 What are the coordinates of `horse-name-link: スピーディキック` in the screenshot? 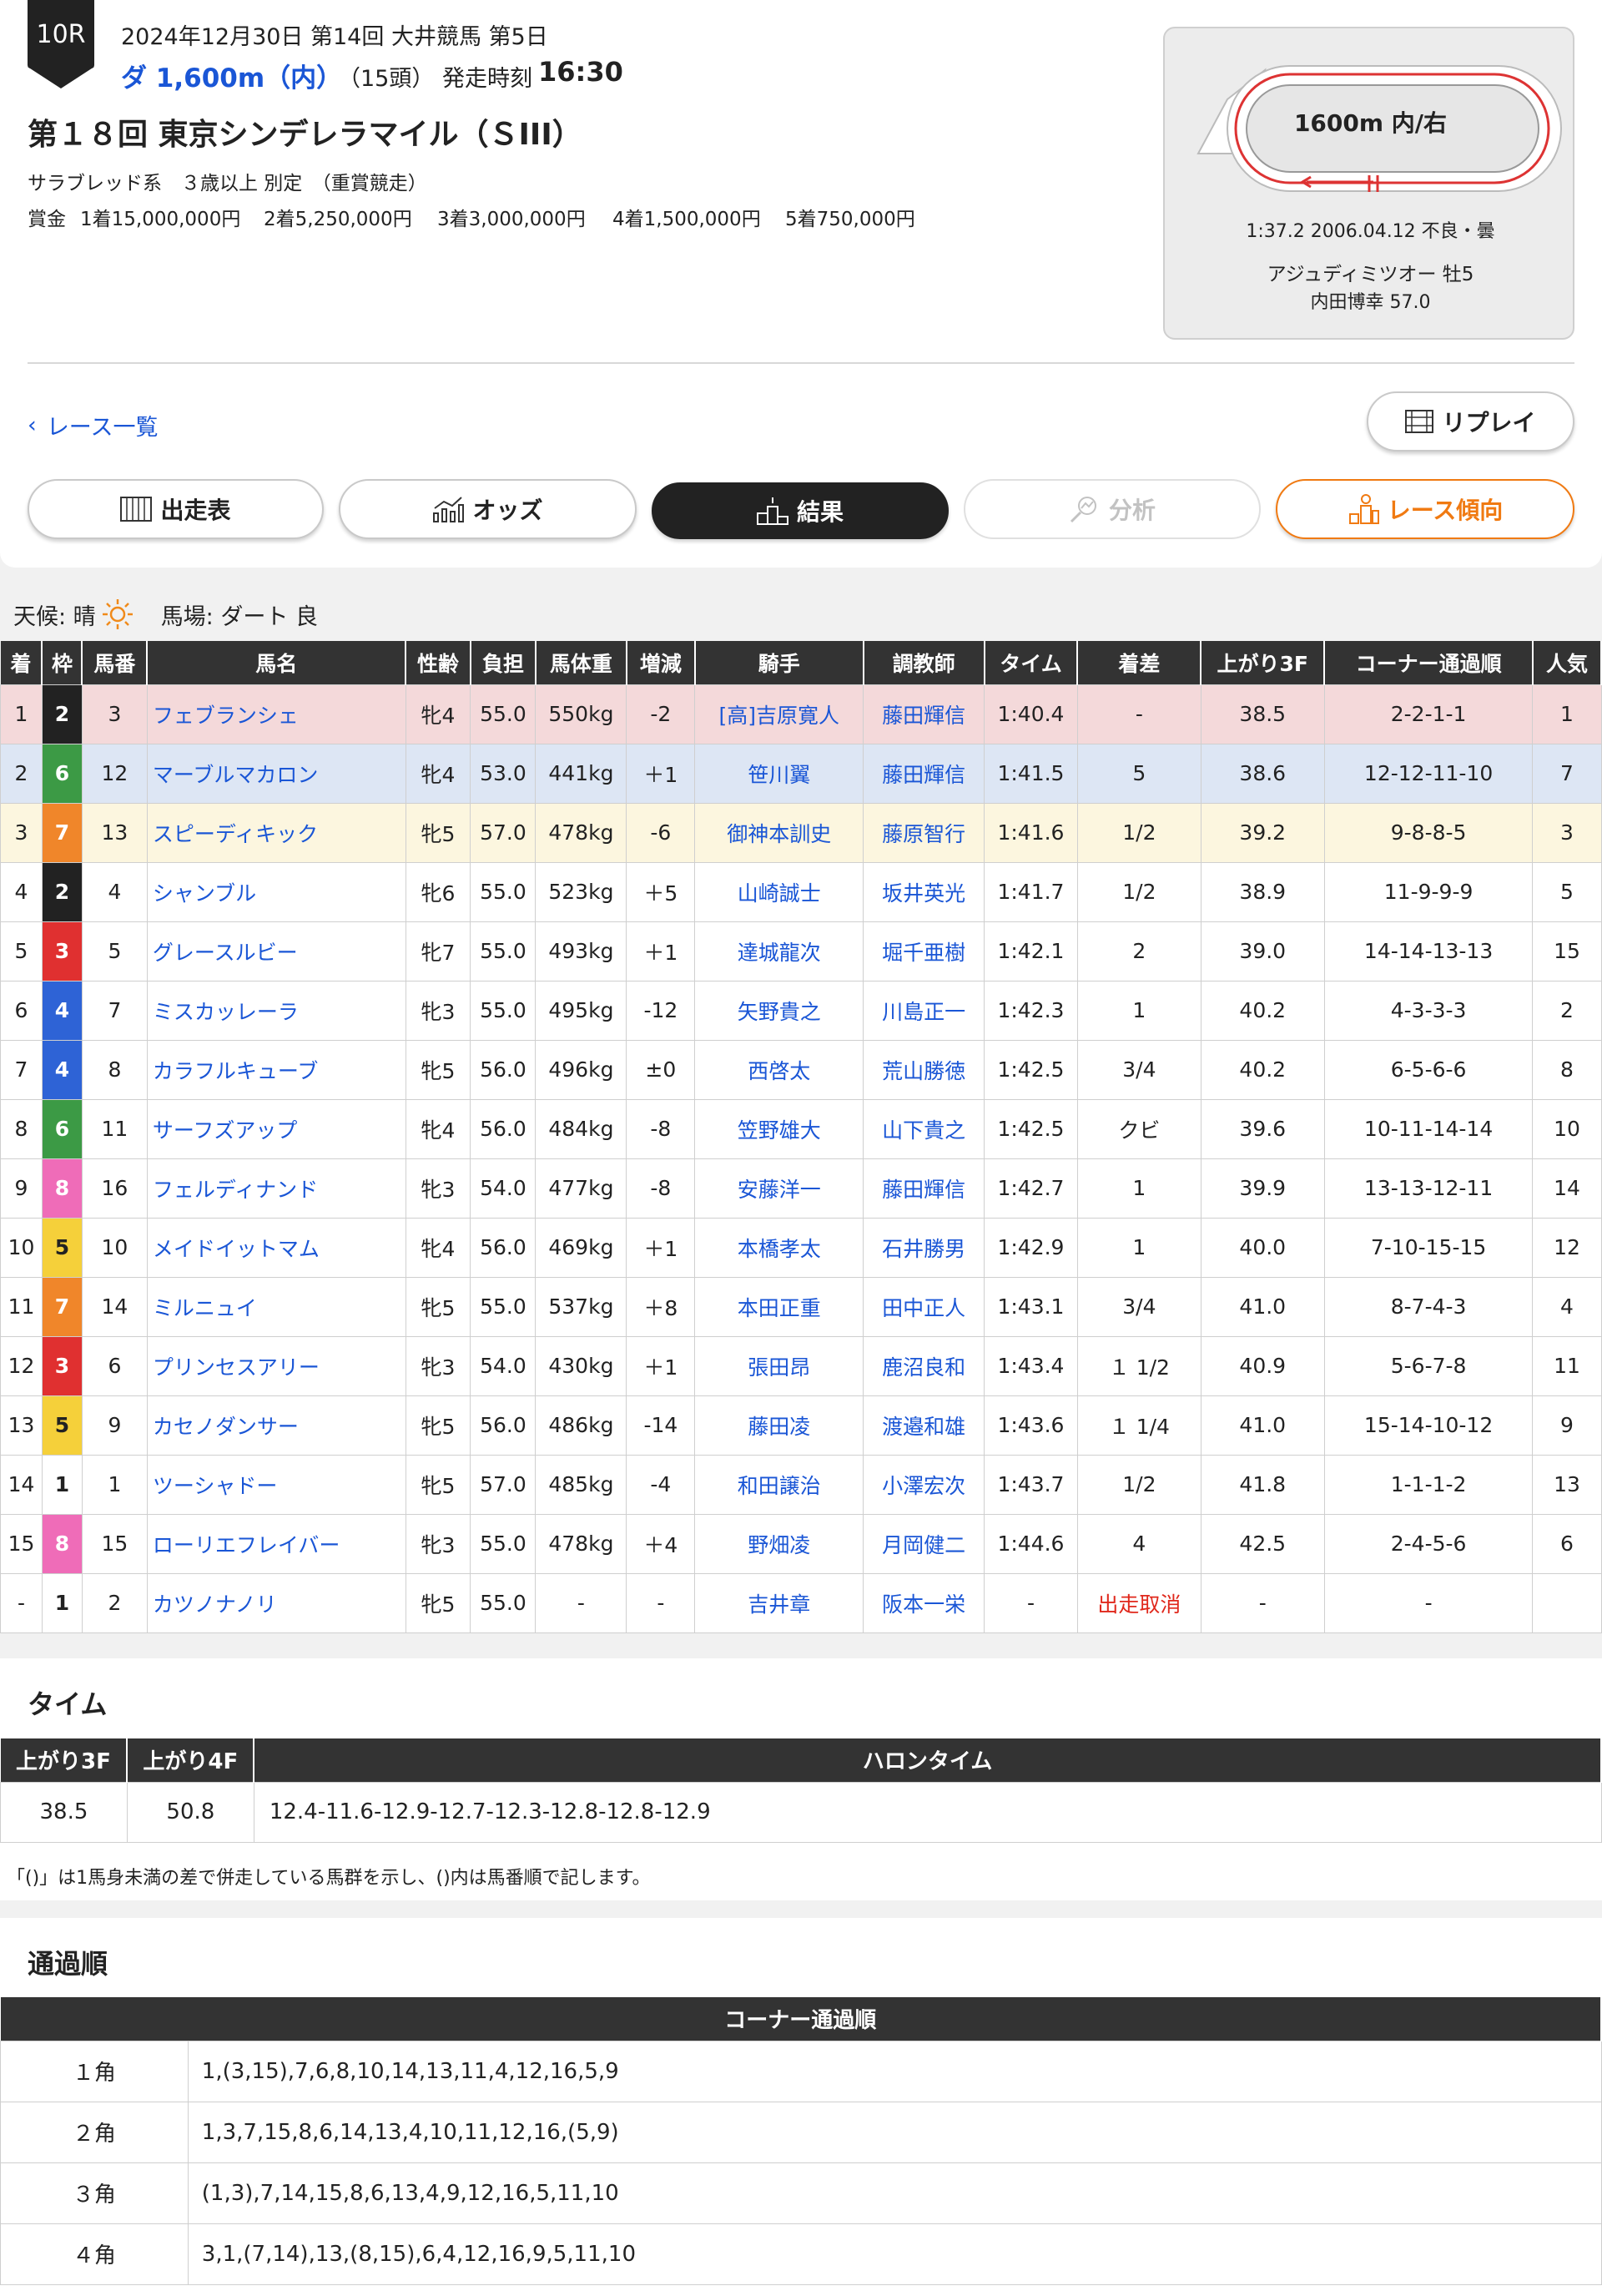 It's located at (276, 833).